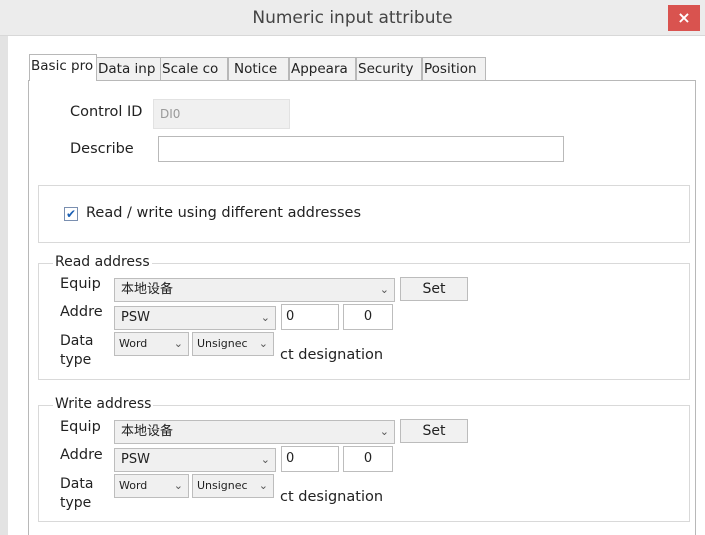 This screenshot has height=535, width=705. Describe the element at coordinates (76, 351) in the screenshot. I see `read-data-type-label: Data type` at that location.